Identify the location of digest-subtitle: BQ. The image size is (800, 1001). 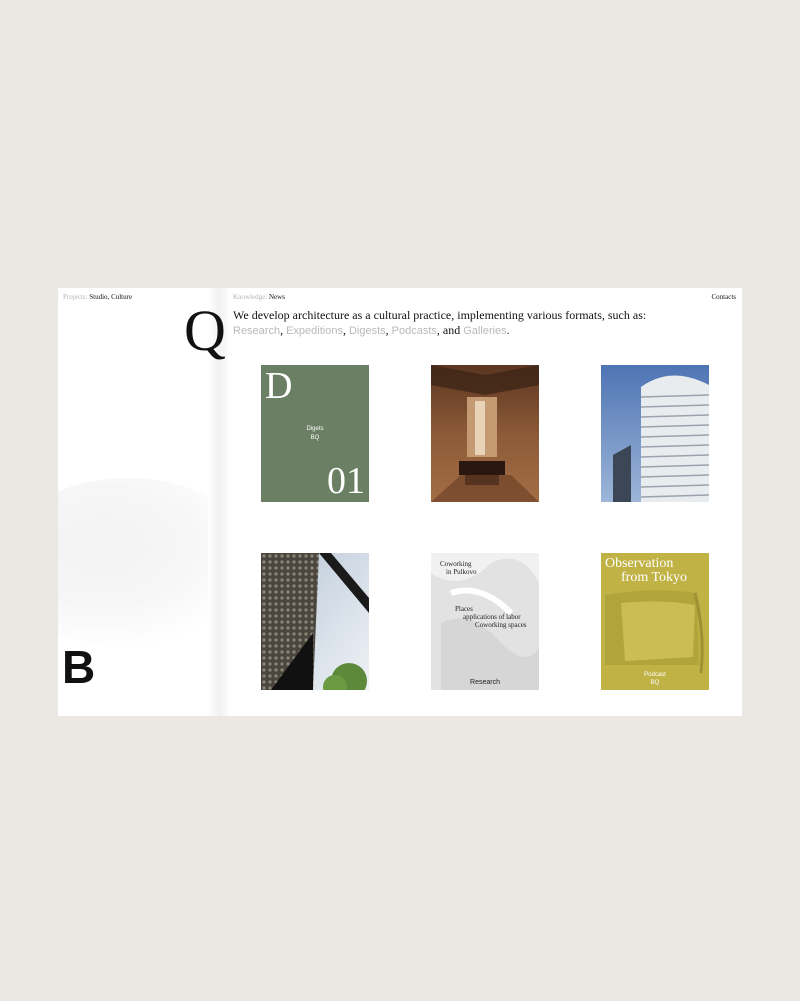
(315, 438).